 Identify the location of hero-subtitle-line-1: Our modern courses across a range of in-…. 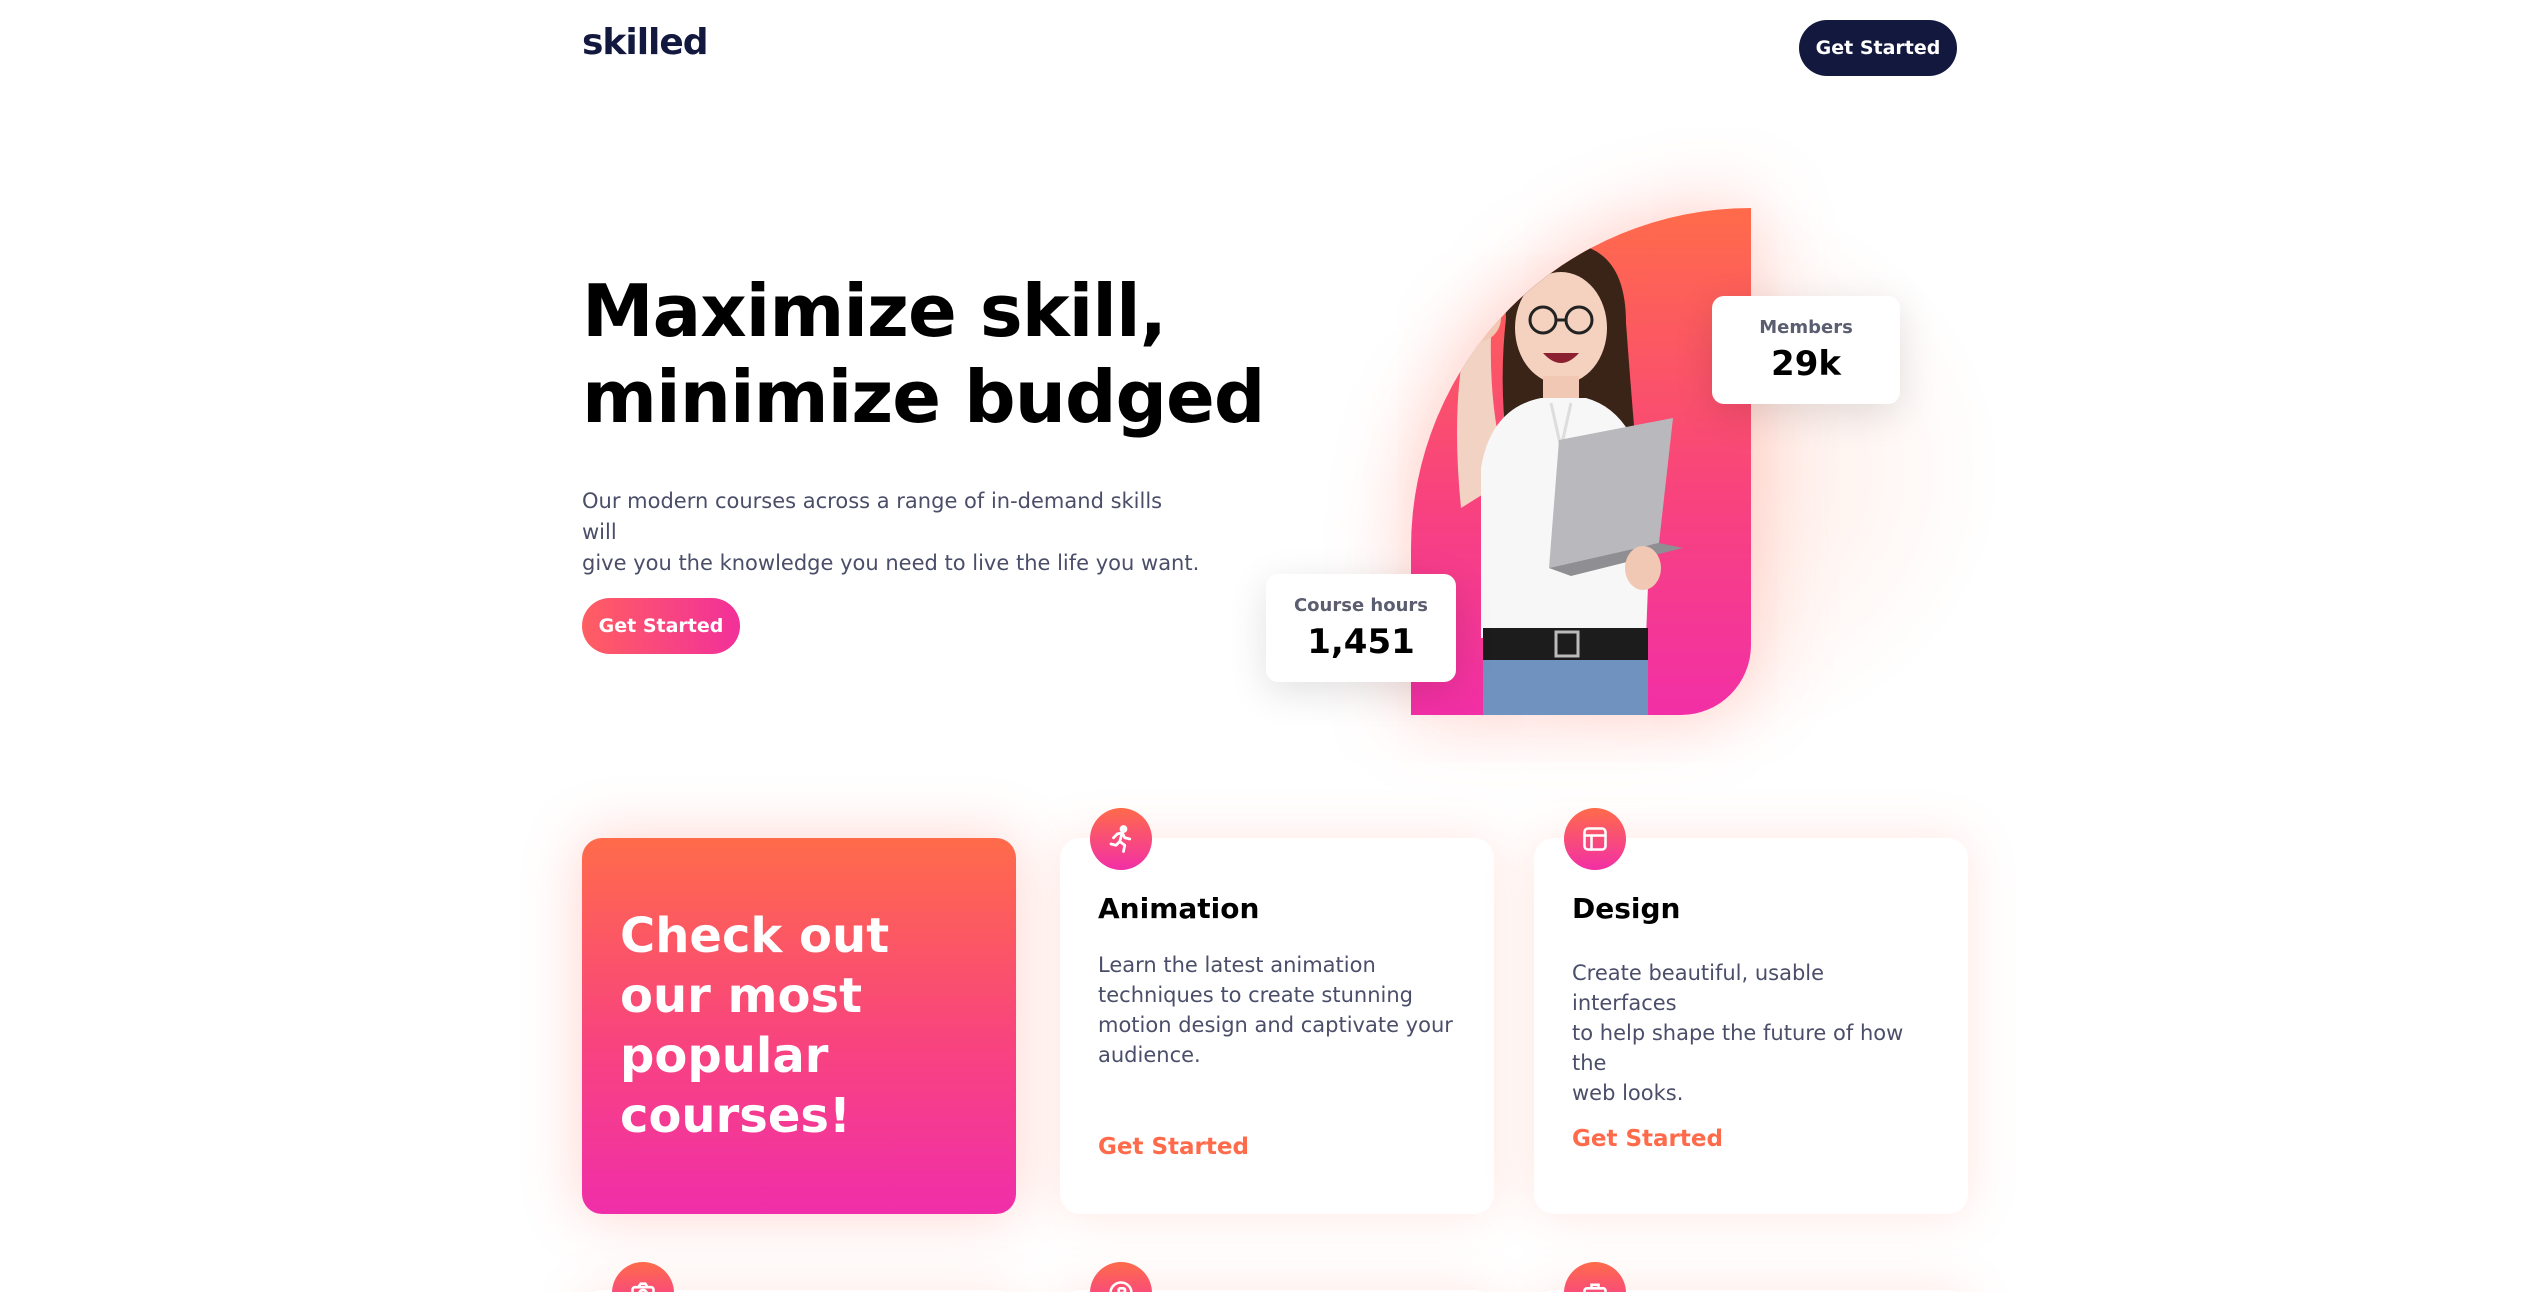
(872, 516).